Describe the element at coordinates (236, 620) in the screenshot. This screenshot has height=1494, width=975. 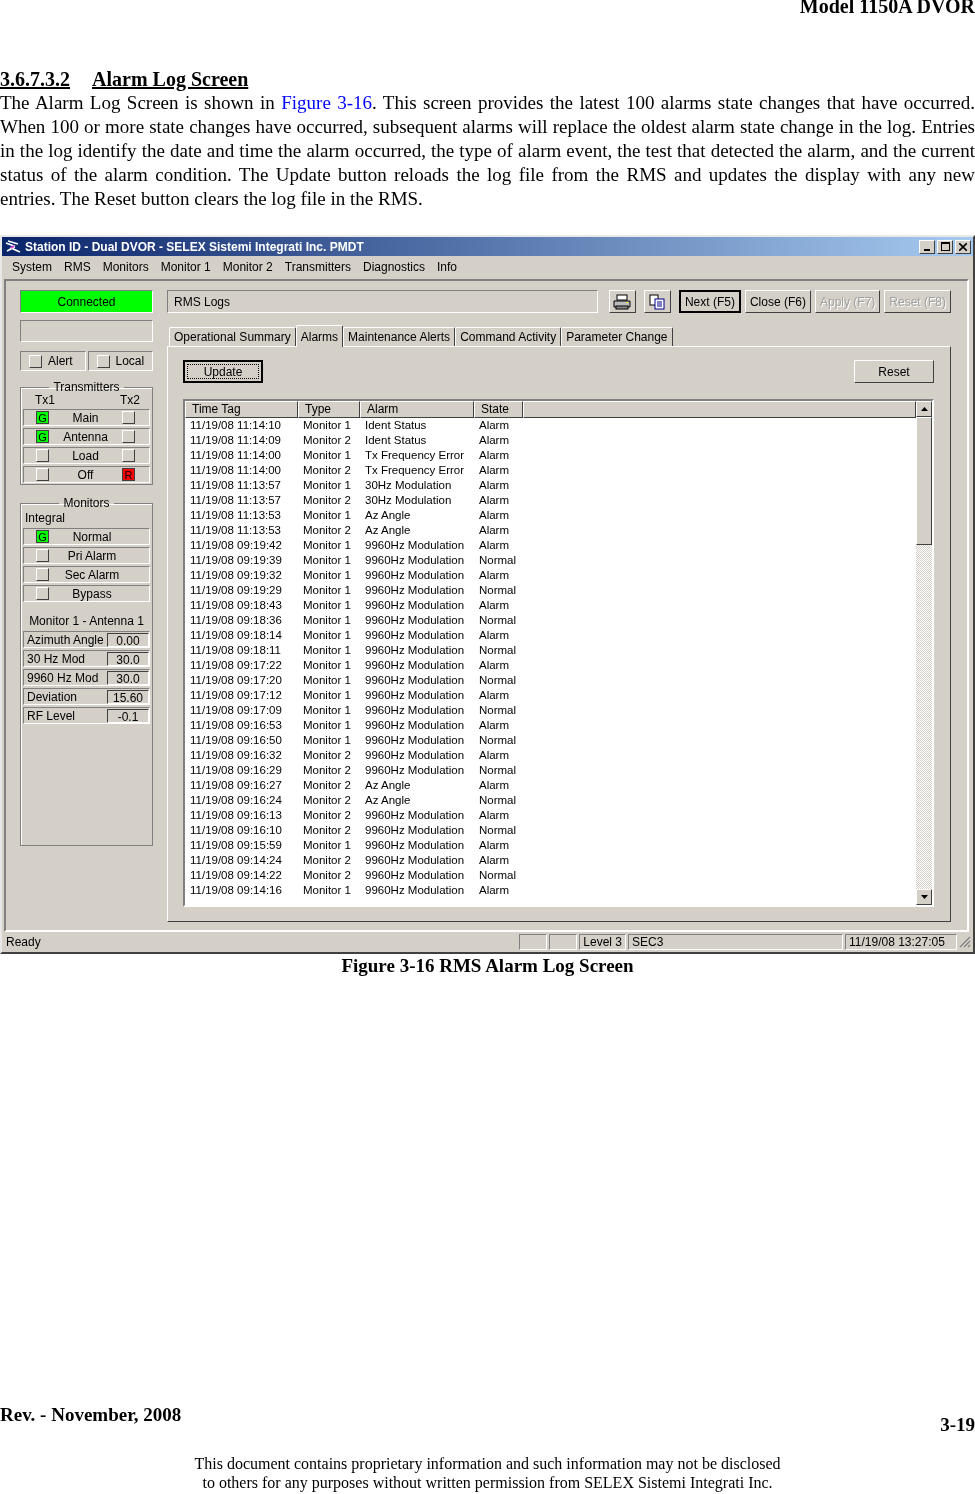
I see `table-cell-text: 11/19/08 09:18:36` at that location.